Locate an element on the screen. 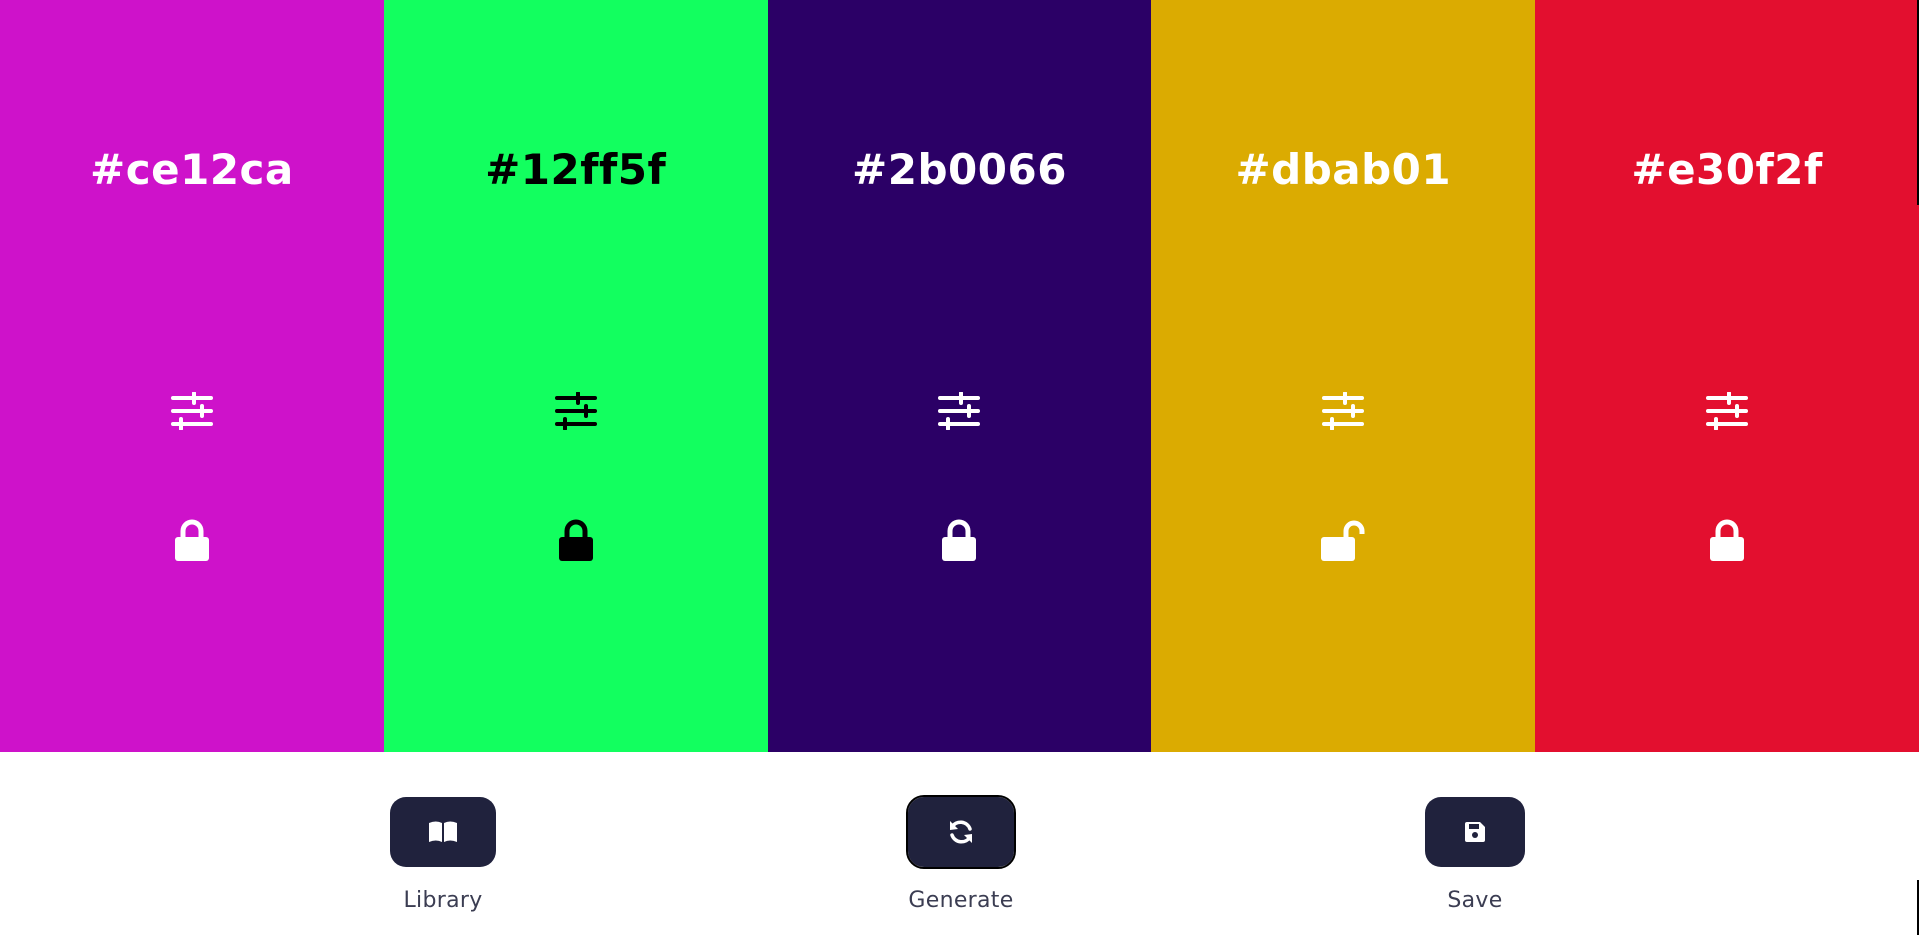 This screenshot has height=935, width=1919. library-label: Library is located at coordinates (443, 900).